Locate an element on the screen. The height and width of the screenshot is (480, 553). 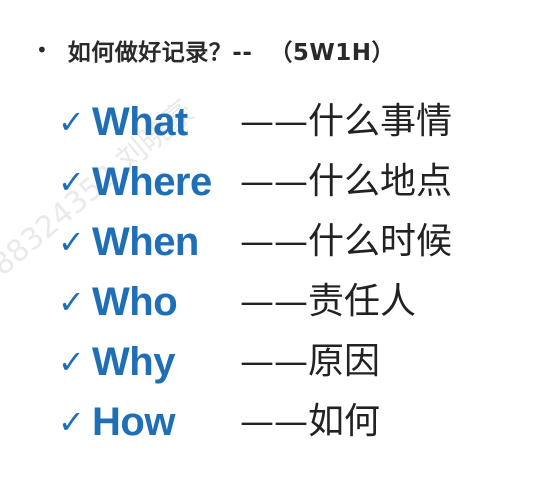
list-item: ✓ Where —— 什么地点 is located at coordinates (298, 182).